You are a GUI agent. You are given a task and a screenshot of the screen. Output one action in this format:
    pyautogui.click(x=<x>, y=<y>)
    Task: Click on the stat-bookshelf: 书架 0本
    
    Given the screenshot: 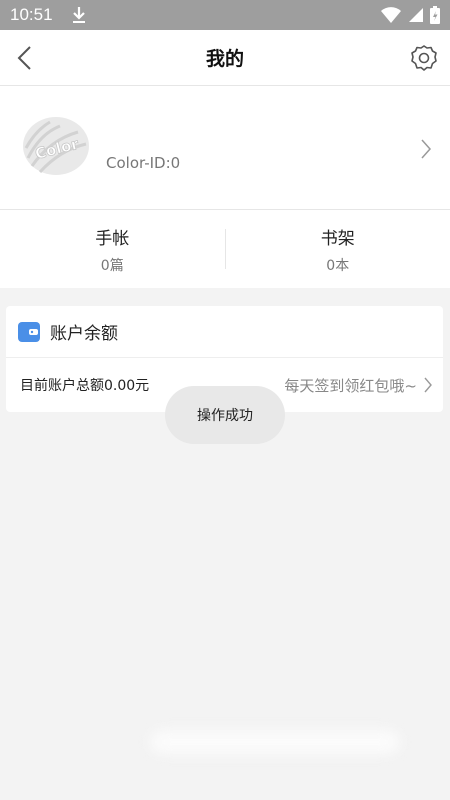 What is the action you would take?
    pyautogui.click(x=338, y=249)
    